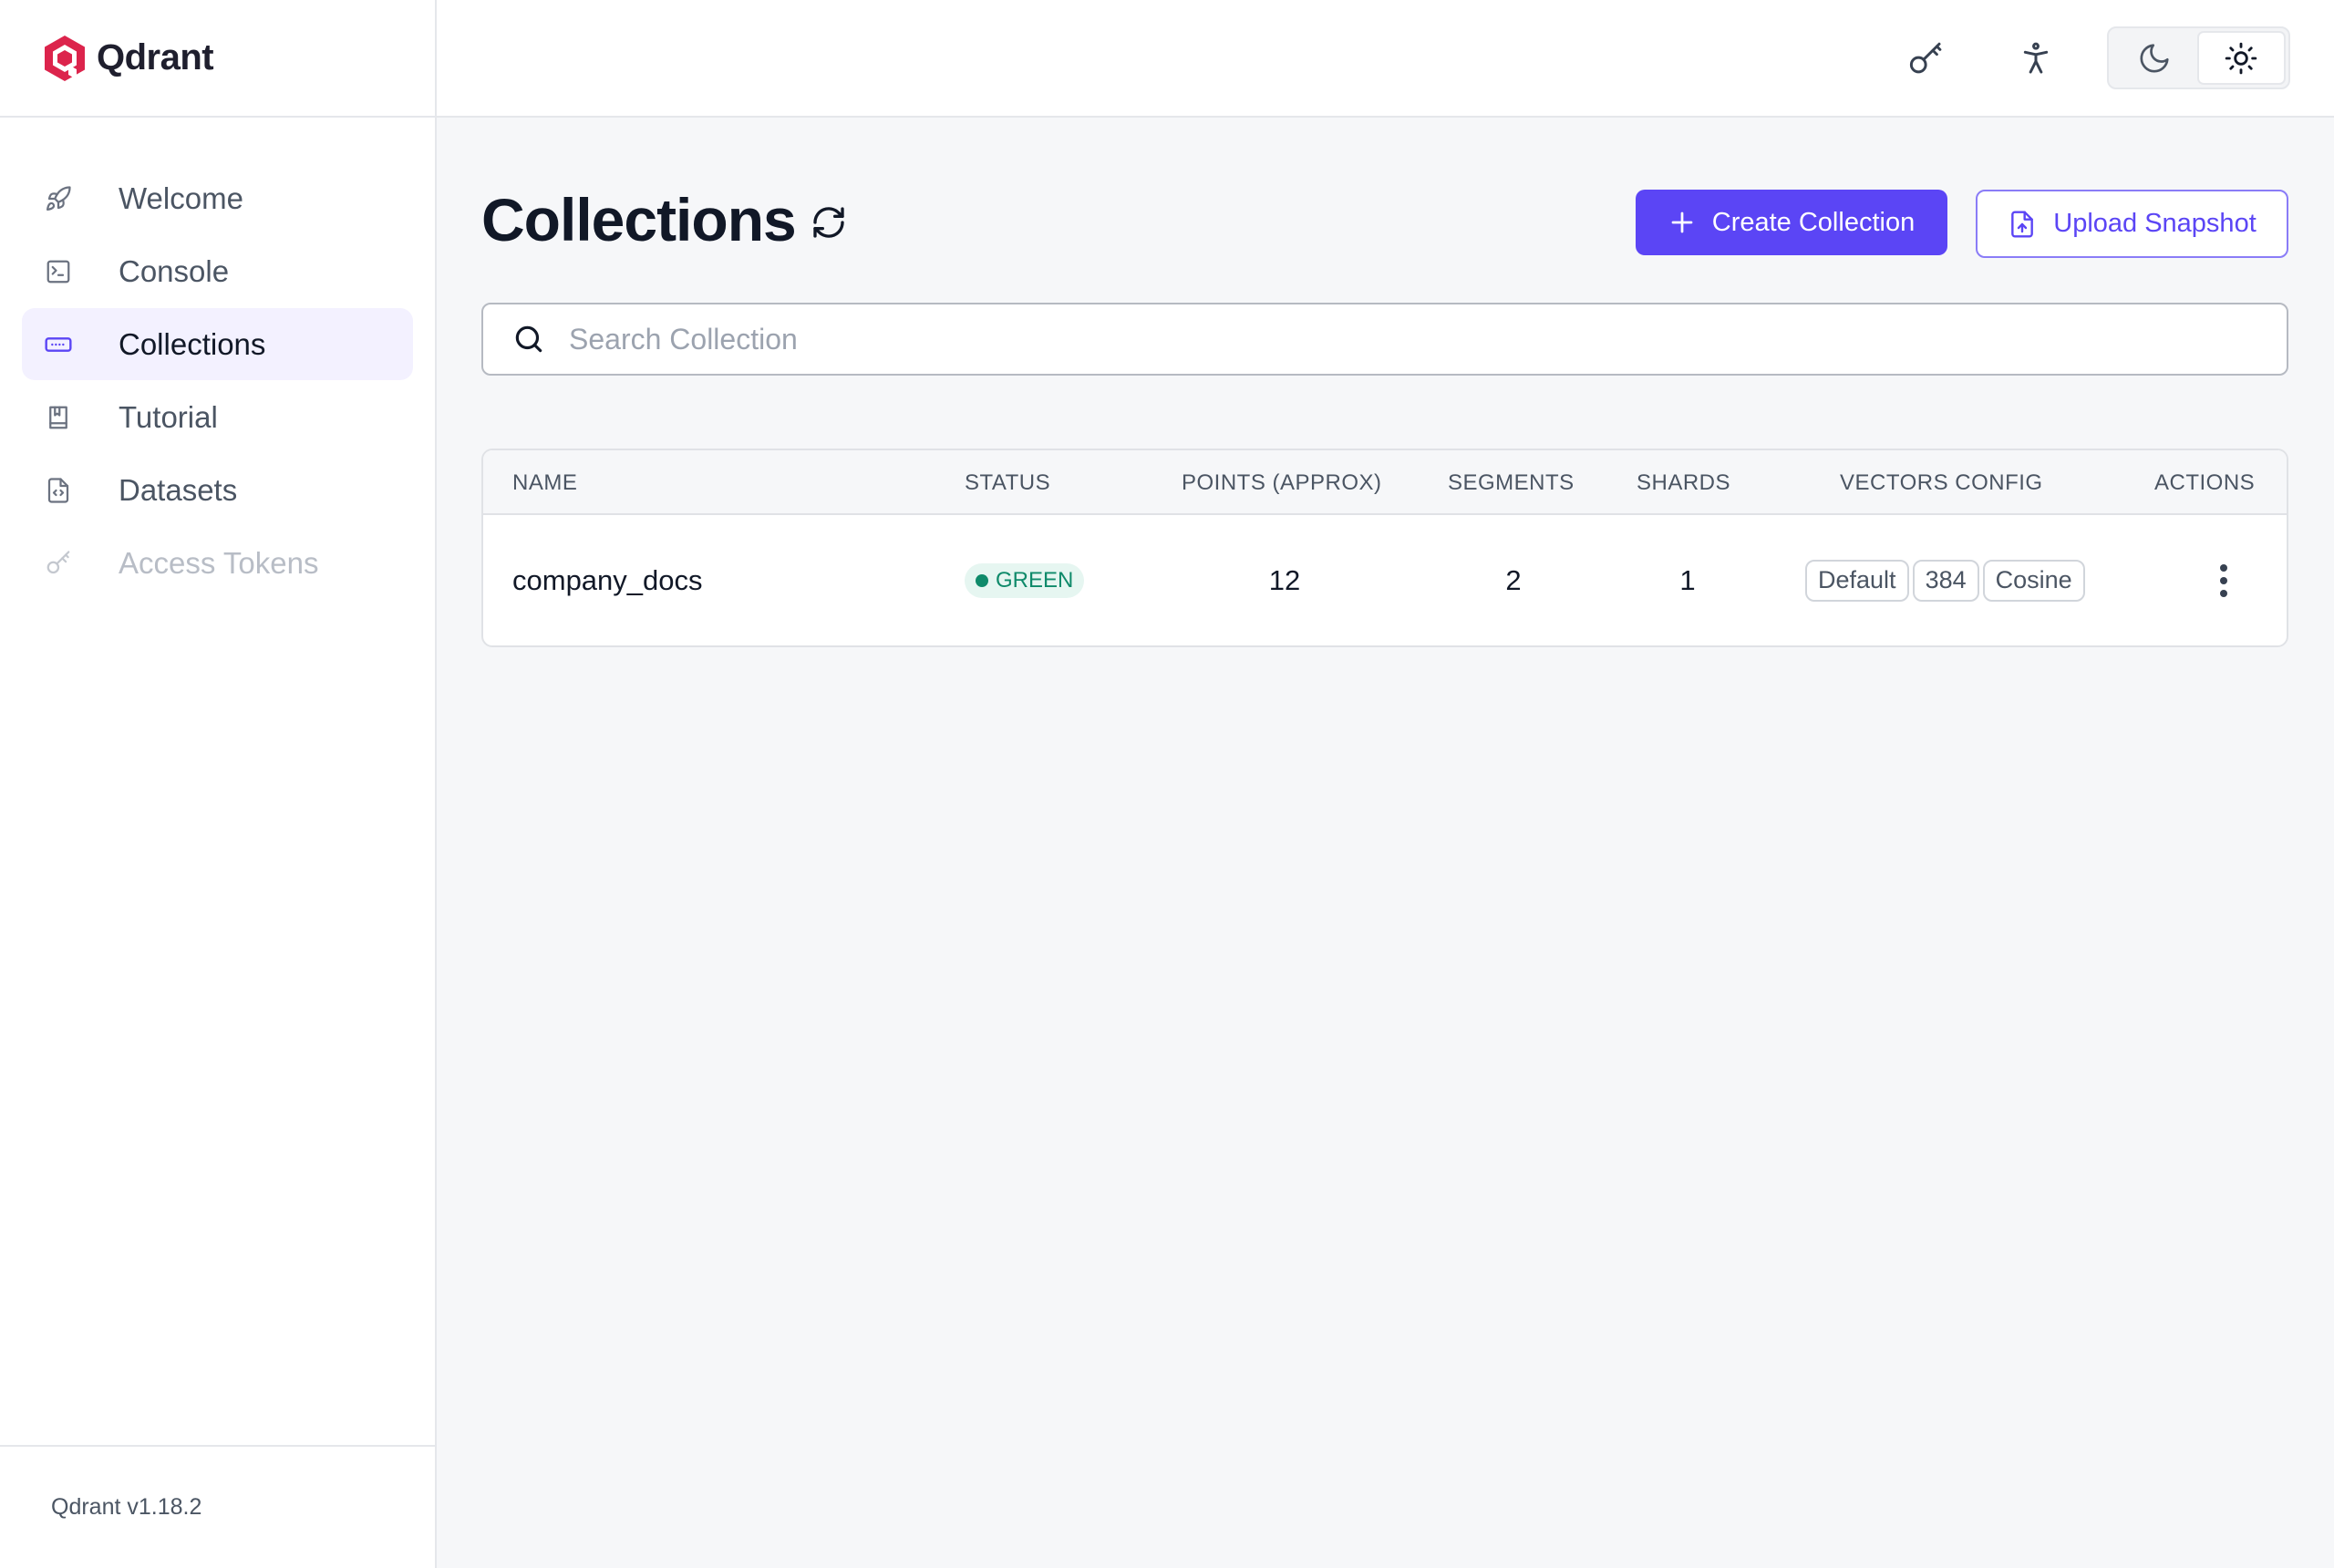  What do you see at coordinates (218, 59) in the screenshot?
I see `brand: Qdrant` at bounding box center [218, 59].